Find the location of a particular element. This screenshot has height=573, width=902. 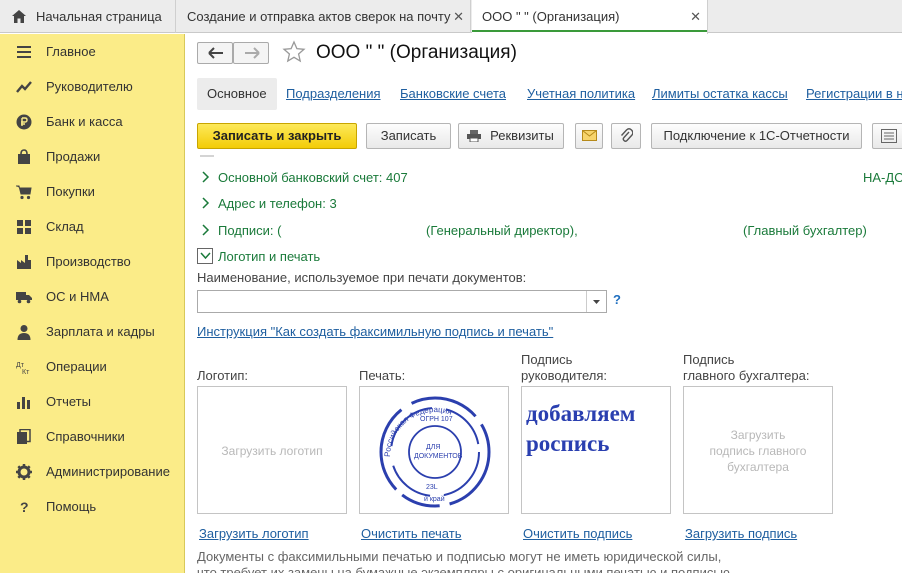

sidebar-item-bank: Банк и касса is located at coordinates (92, 121).